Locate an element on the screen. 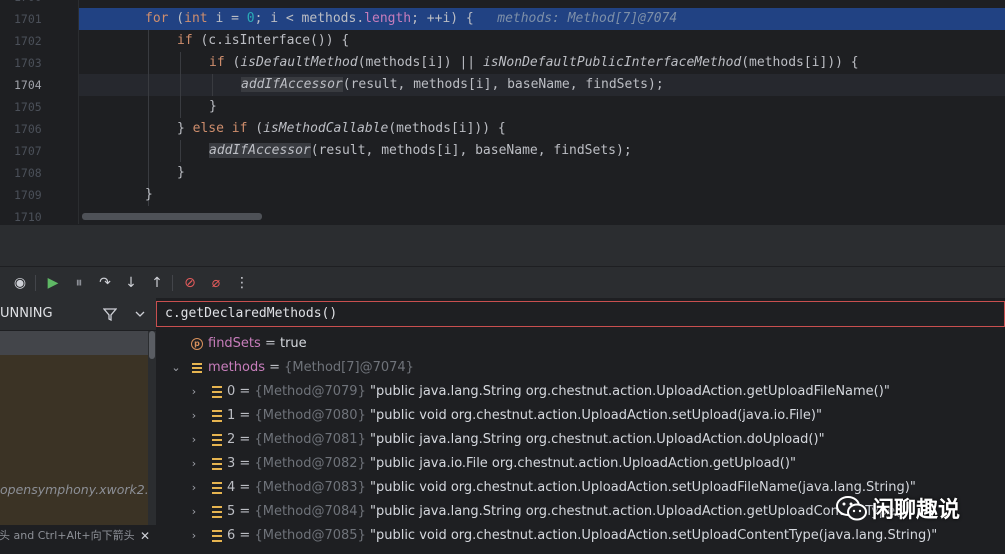 Image resolution: width=1005 pixels, height=554 pixels. line-number: 1702 is located at coordinates (28, 41).